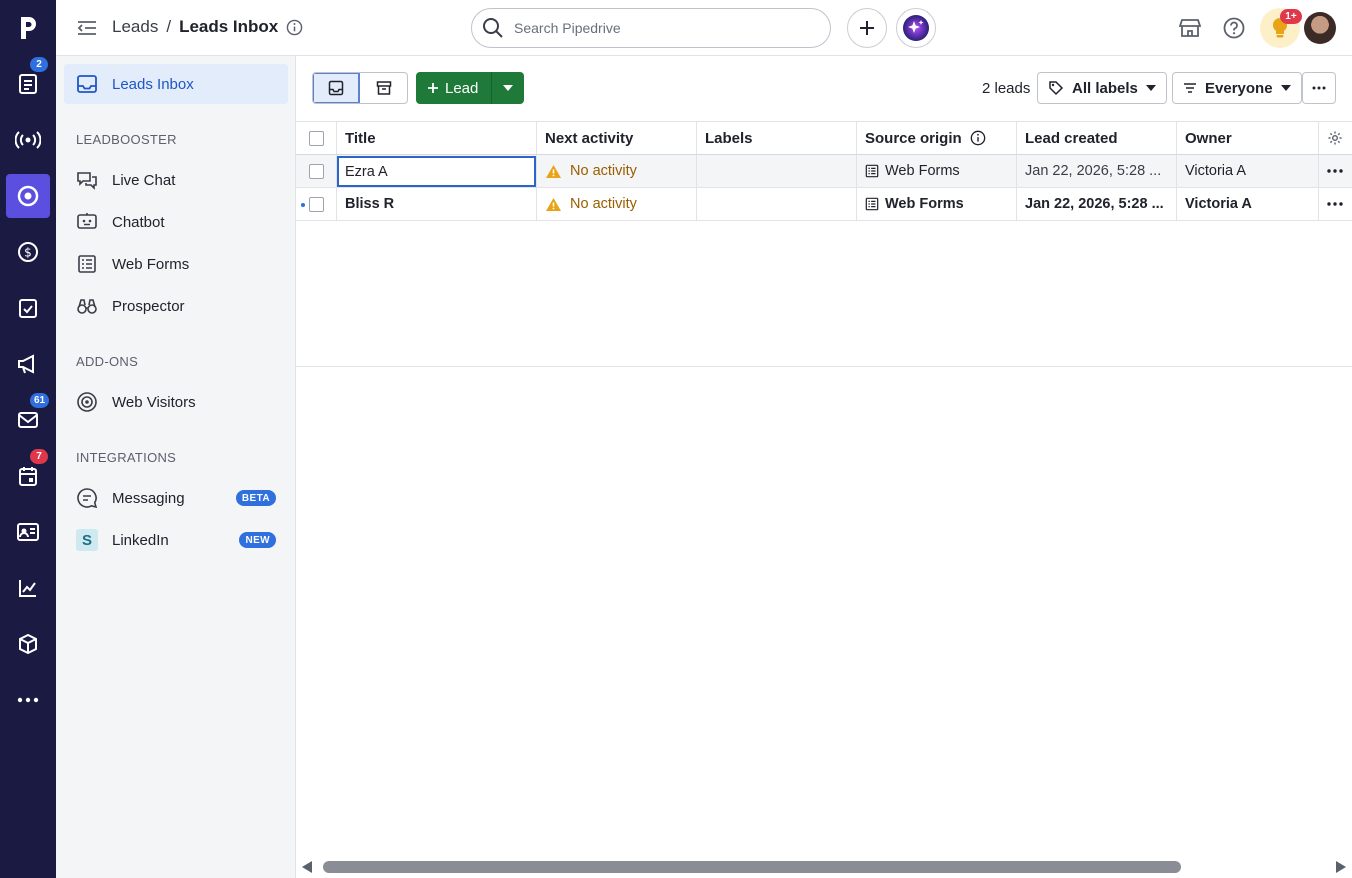 The height and width of the screenshot is (878, 1352). What do you see at coordinates (176, 540) in the screenshot?
I see `sidebar-item-linkedin: S LinkedIn NEW` at bounding box center [176, 540].